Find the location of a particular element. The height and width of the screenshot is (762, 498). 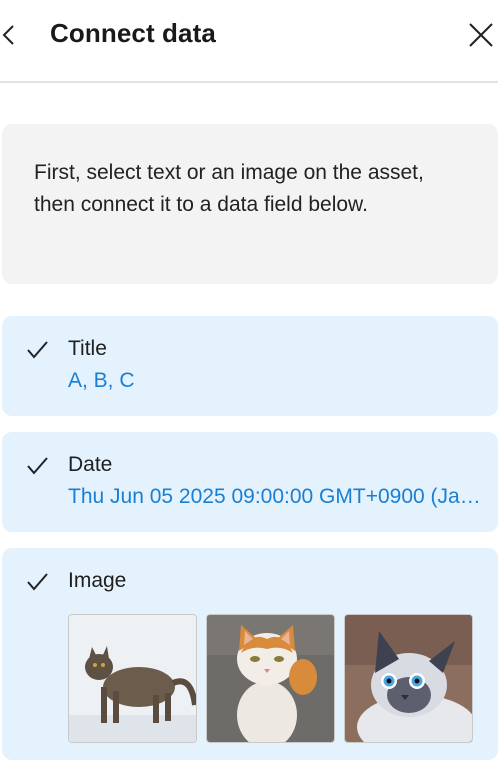

close-icon is located at coordinates (481, 35).